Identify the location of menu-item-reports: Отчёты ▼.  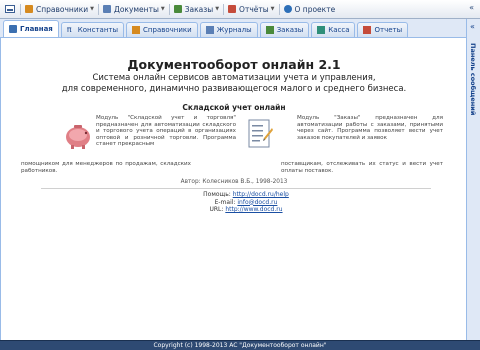
(251, 9).